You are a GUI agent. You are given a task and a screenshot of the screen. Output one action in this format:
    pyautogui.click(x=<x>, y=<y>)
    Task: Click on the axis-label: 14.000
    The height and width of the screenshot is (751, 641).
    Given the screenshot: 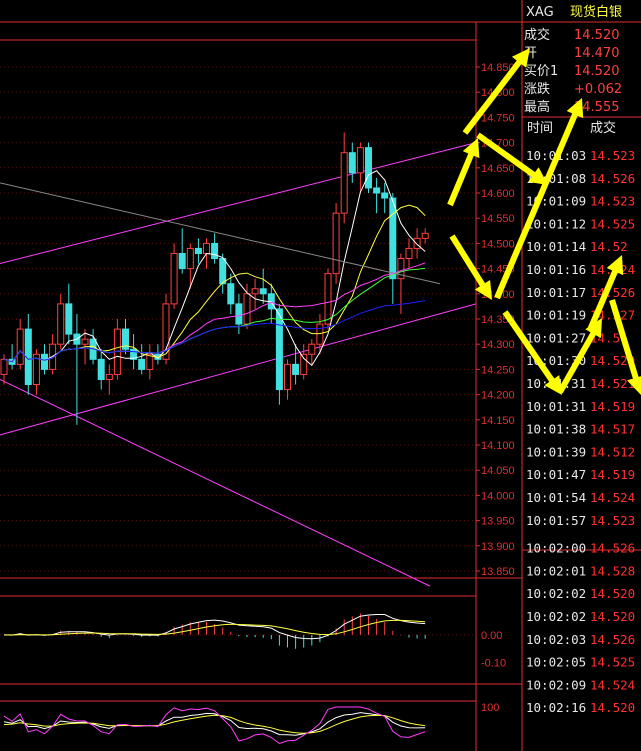 What is the action you would take?
    pyautogui.click(x=498, y=496)
    